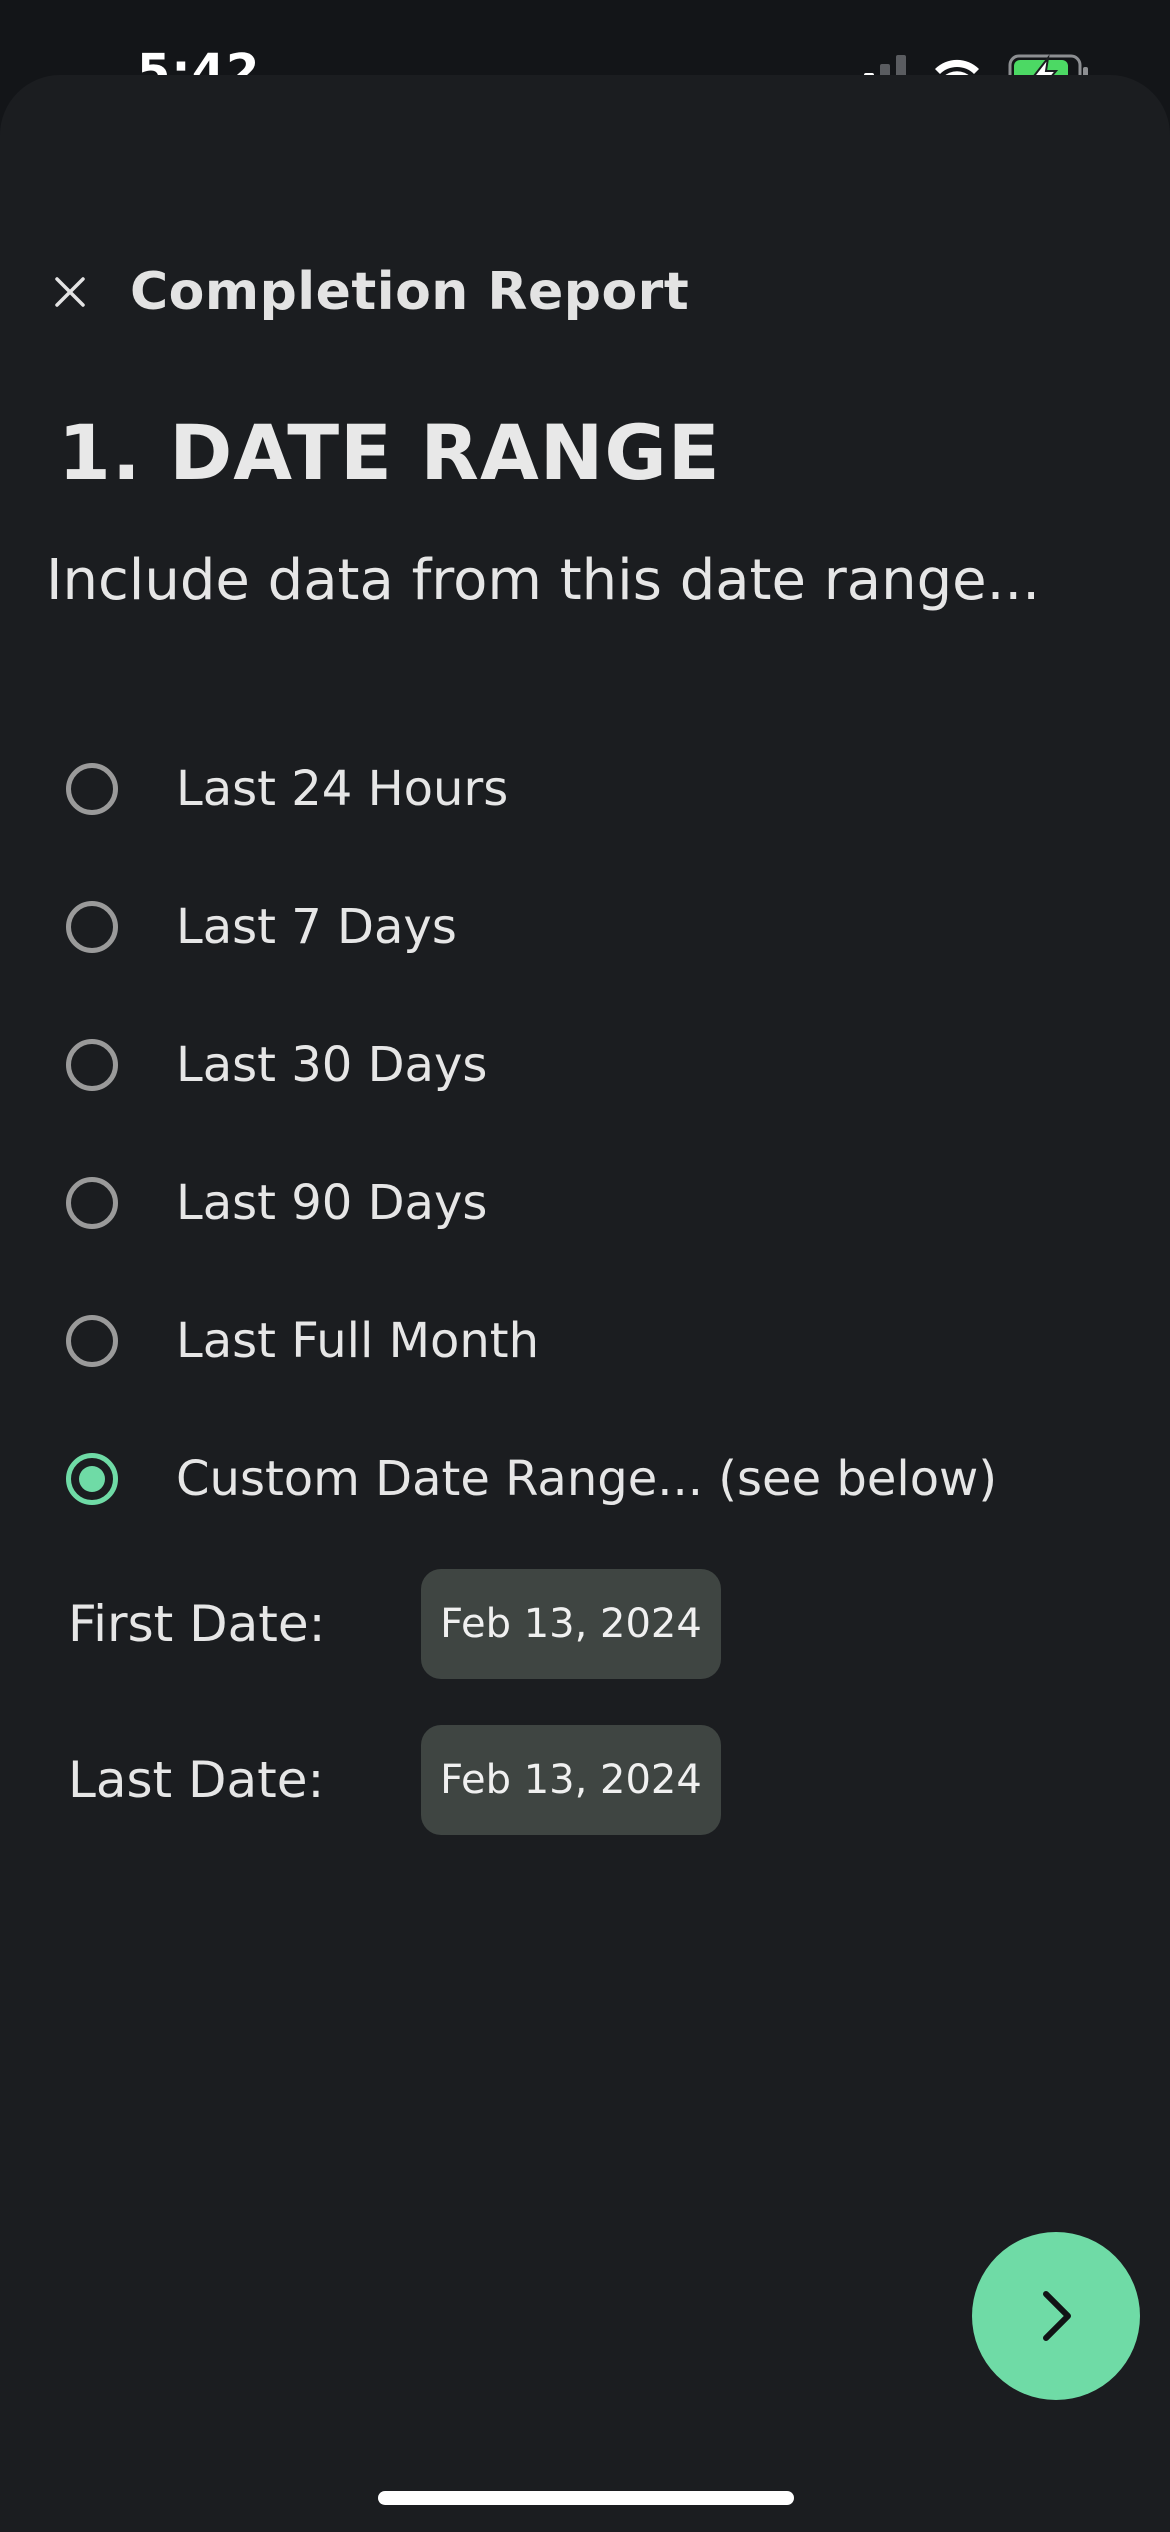 The height and width of the screenshot is (2532, 1170). I want to click on option-label: Last Full Month, so click(358, 1341).